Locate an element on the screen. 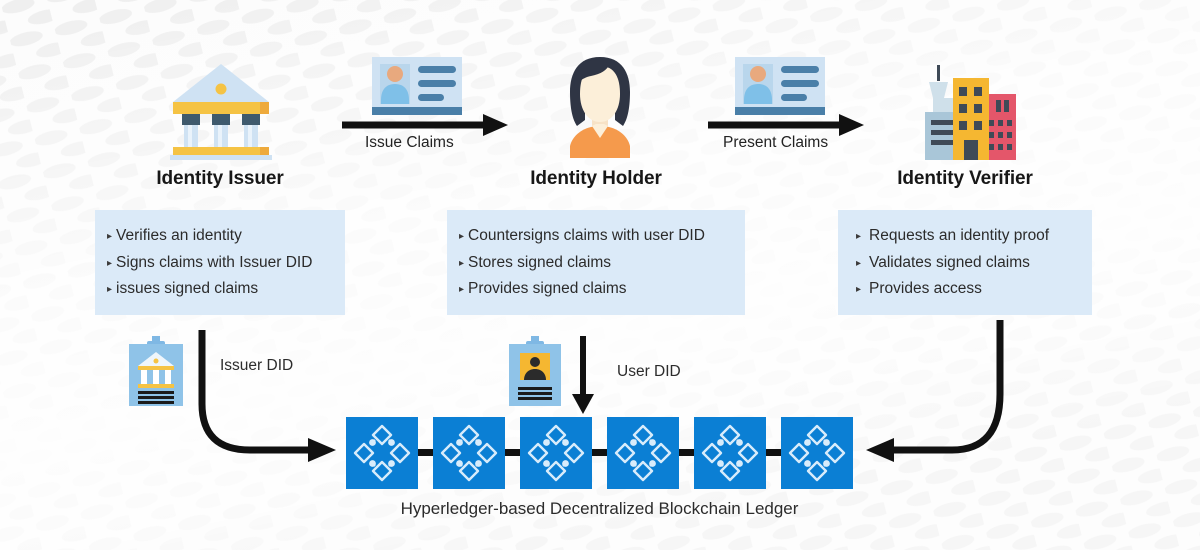  list-item: ▸ Provides access is located at coordinates (969, 290).